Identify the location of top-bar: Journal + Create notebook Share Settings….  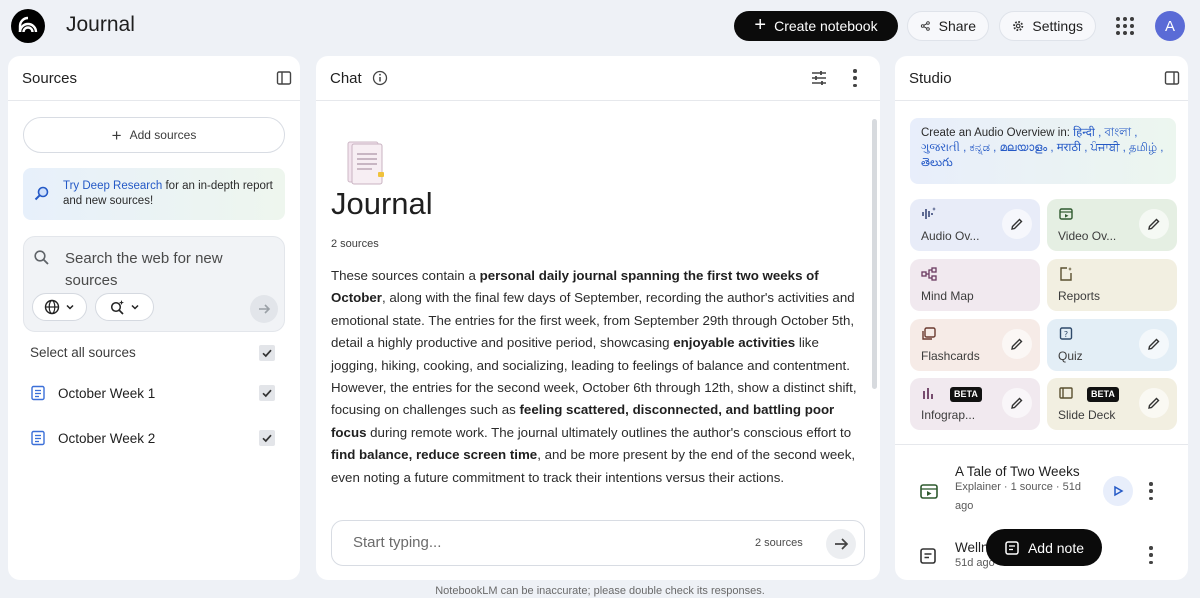
(600, 26).